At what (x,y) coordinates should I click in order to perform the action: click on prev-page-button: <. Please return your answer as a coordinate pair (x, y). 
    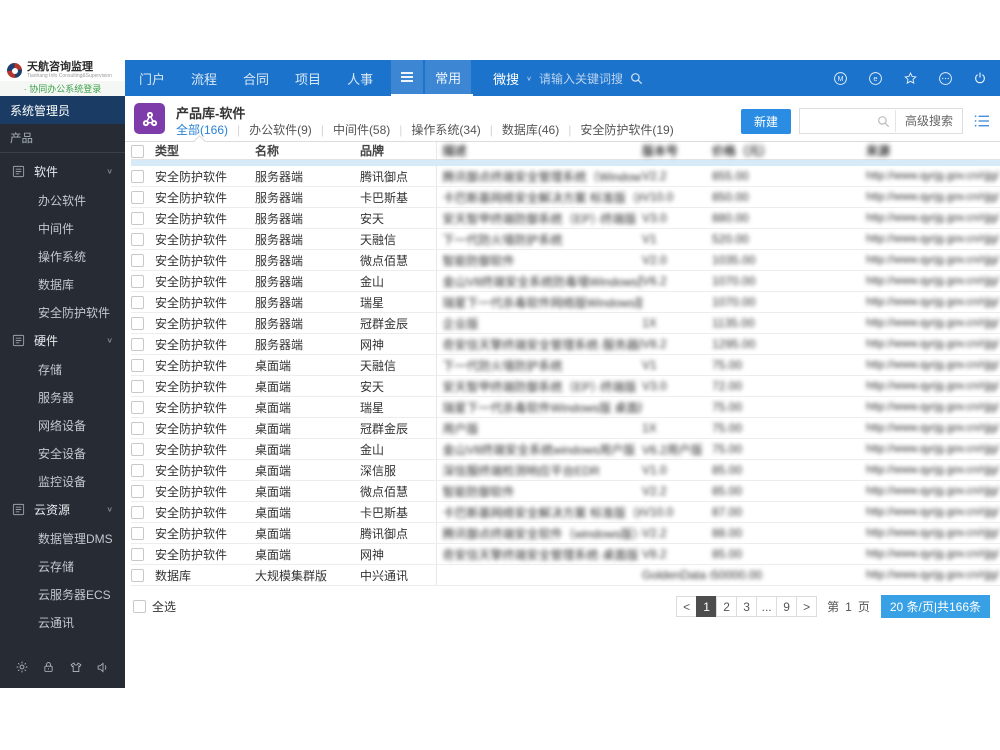
    Looking at the image, I should click on (687, 606).